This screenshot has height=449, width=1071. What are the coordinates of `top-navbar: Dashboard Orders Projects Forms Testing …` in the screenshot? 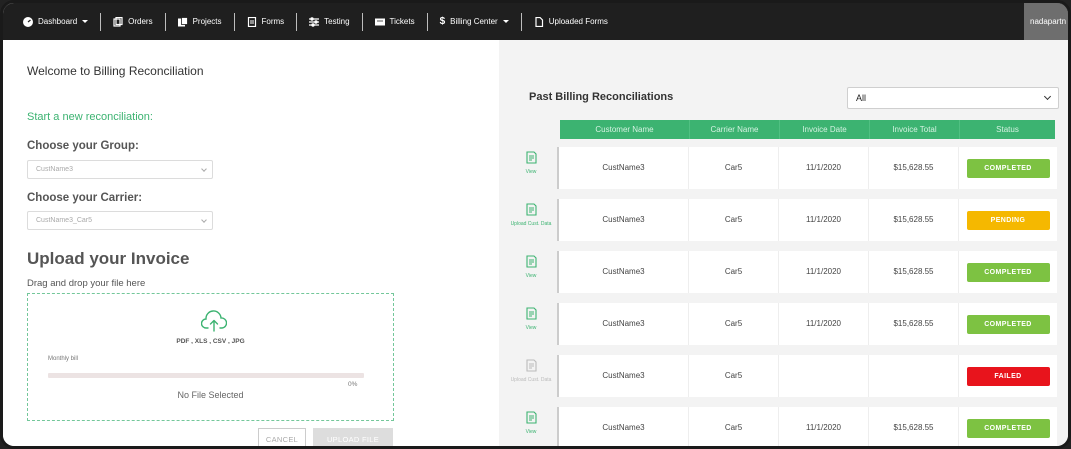 It's located at (535, 21).